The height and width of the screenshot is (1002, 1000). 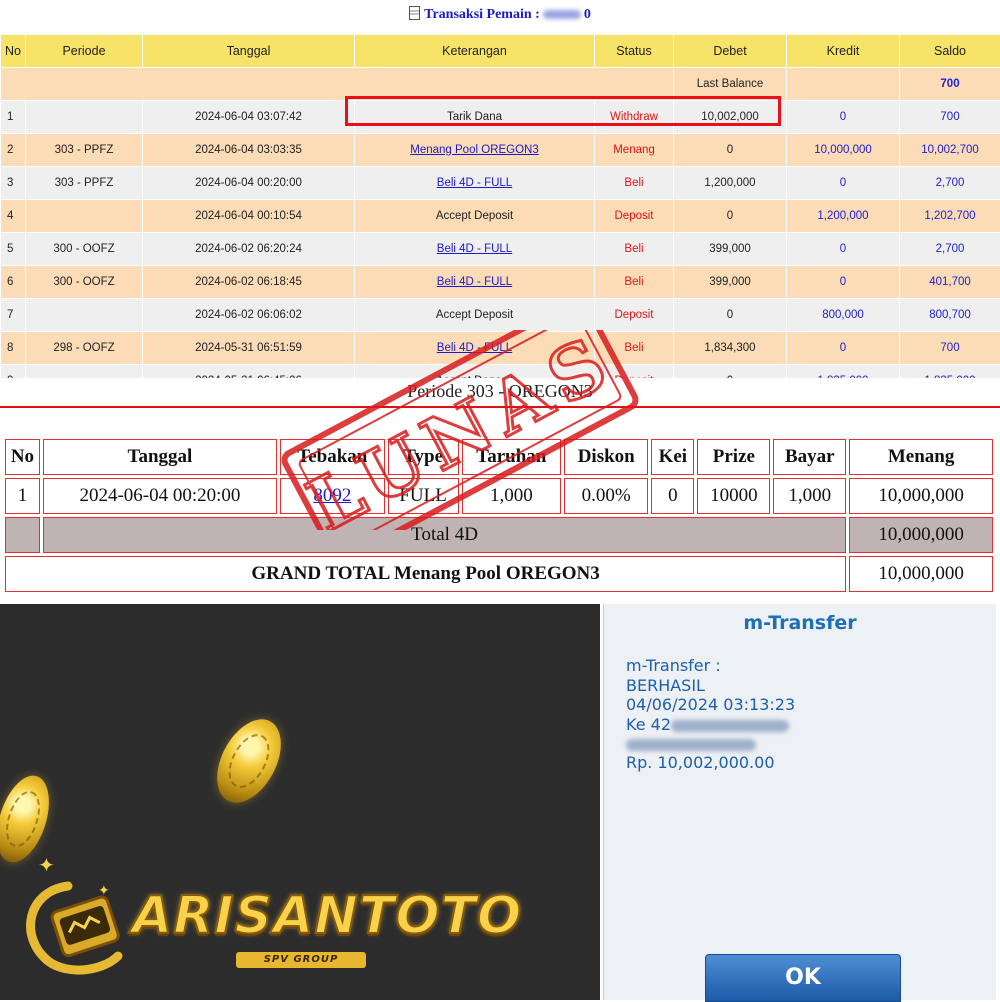 I want to click on col-header: Keterangan, so click(x=475, y=51).